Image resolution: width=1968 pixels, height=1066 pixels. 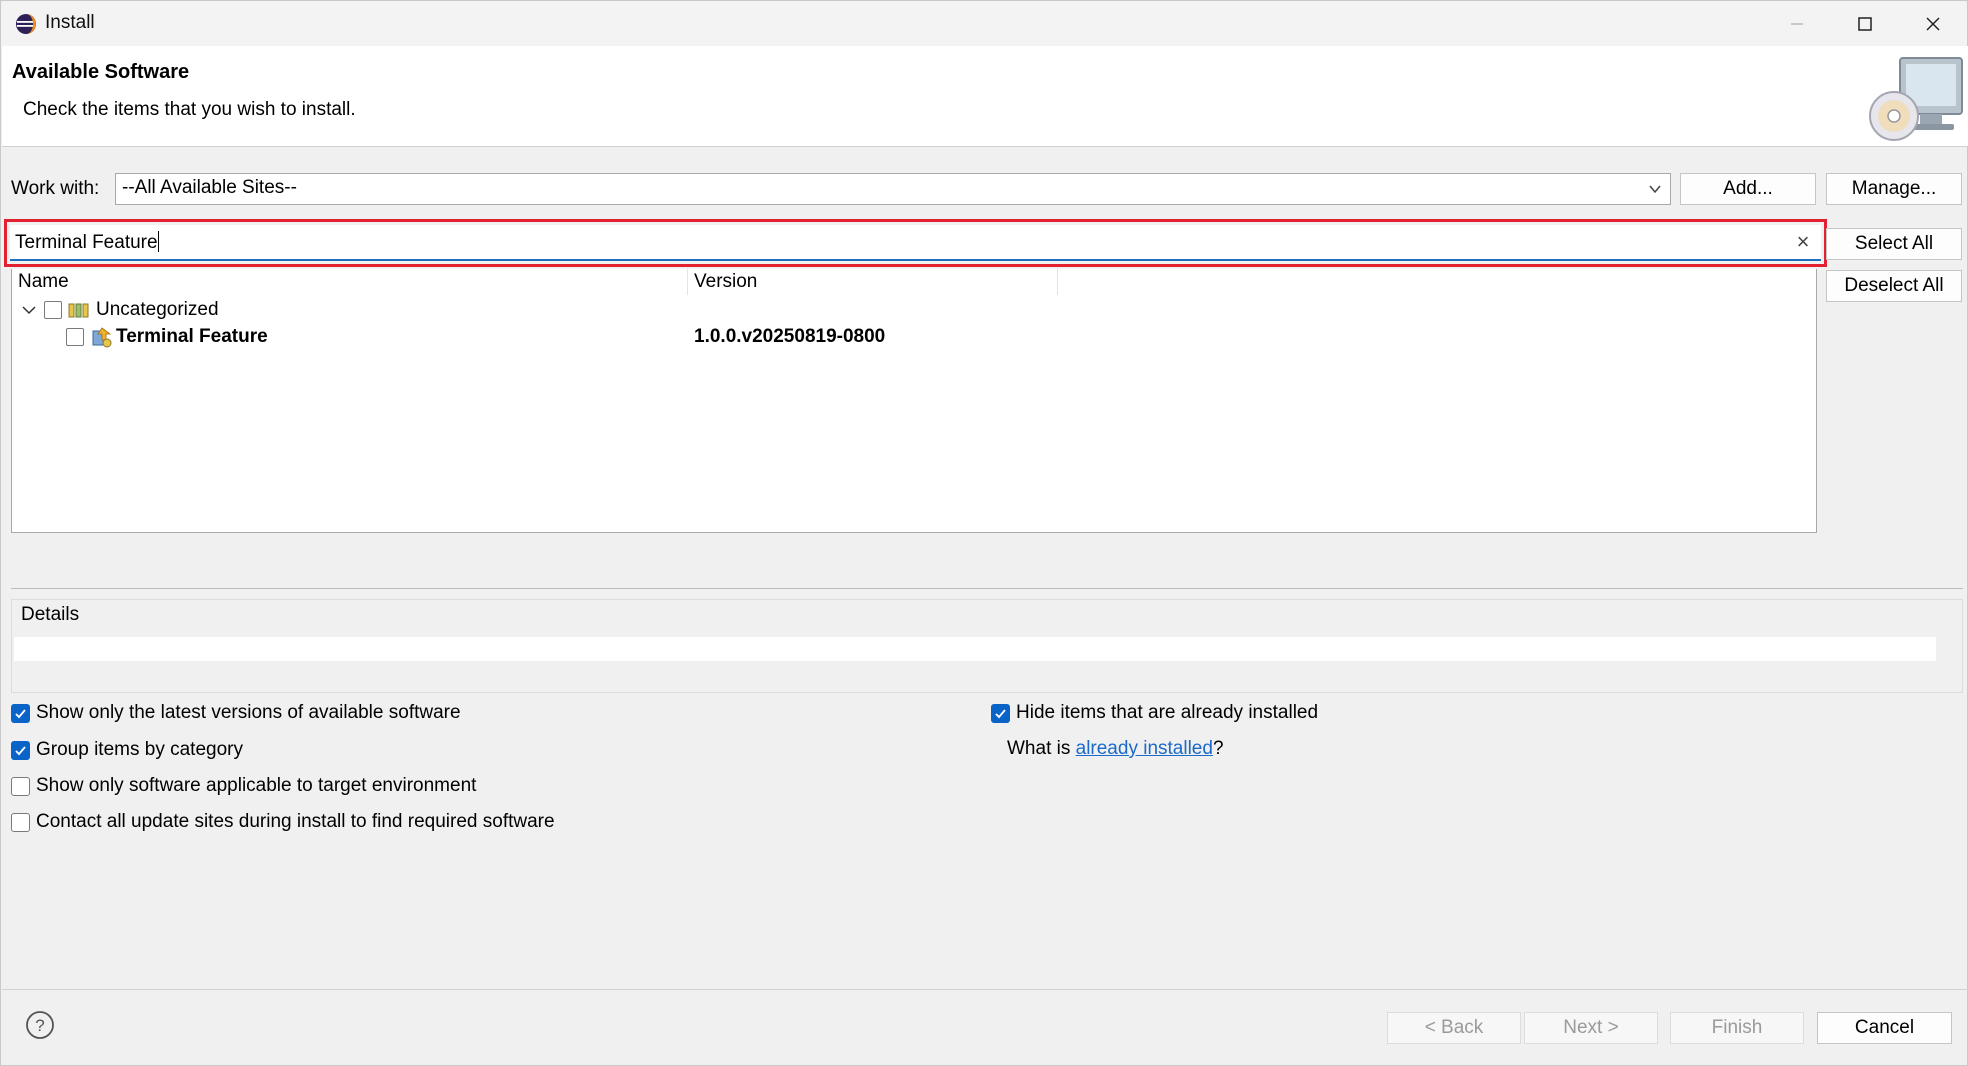 I want to click on already-installed-suffix: ?, so click(x=1218, y=748).